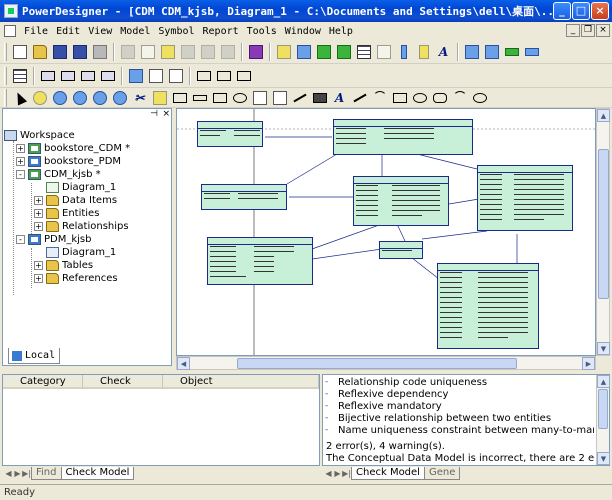 This screenshot has height=500, width=612. What do you see at coordinates (581, 11) in the screenshot?
I see `maximize-button: □` at bounding box center [581, 11].